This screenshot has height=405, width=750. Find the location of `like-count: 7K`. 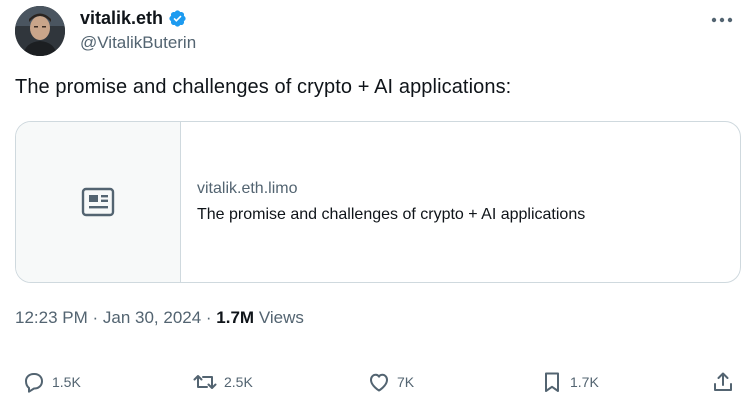

like-count: 7K is located at coordinates (406, 382).